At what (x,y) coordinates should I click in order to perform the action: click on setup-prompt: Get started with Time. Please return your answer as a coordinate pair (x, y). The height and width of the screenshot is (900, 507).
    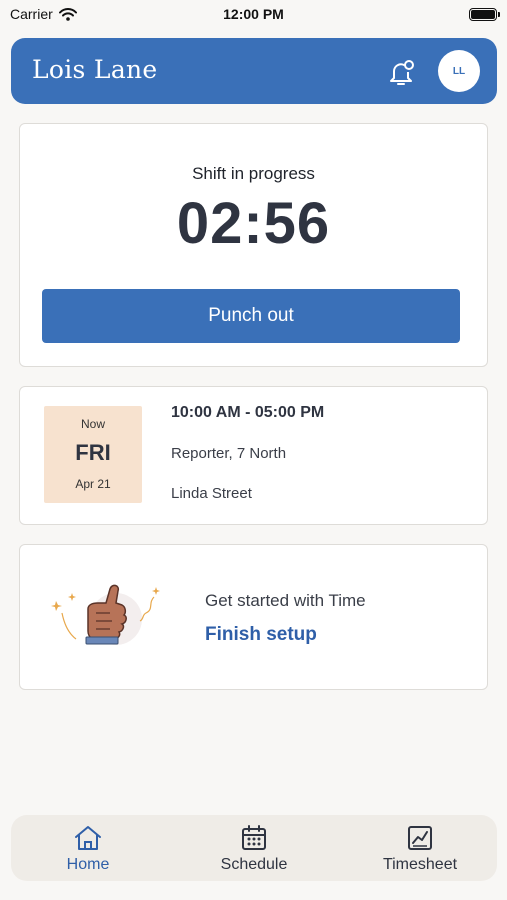
    Looking at the image, I should click on (285, 600).